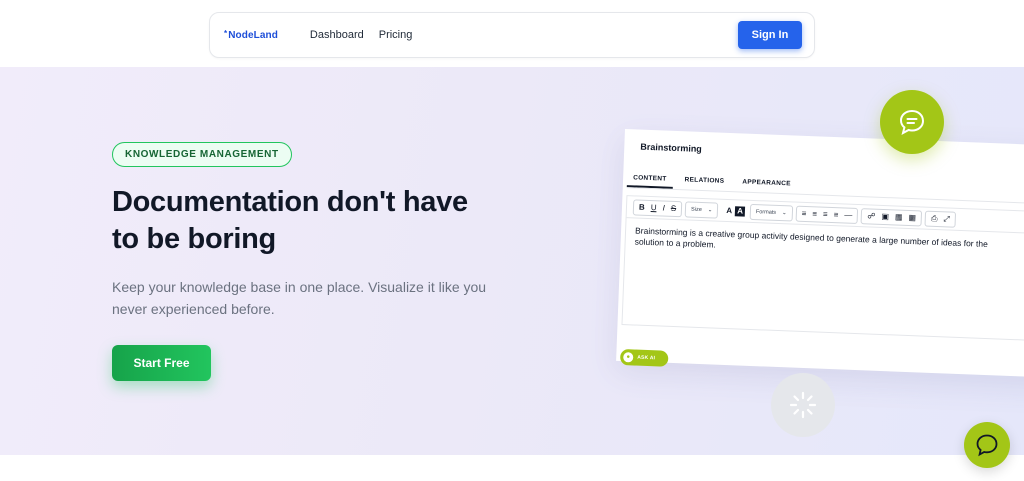 The width and height of the screenshot is (1024, 481). I want to click on subtext-line-2: never experienced before., so click(193, 309).